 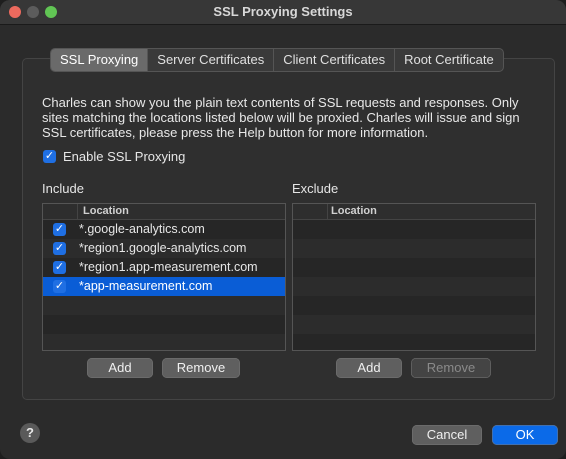 I want to click on exclude-check-column-header, so click(x=310, y=211).